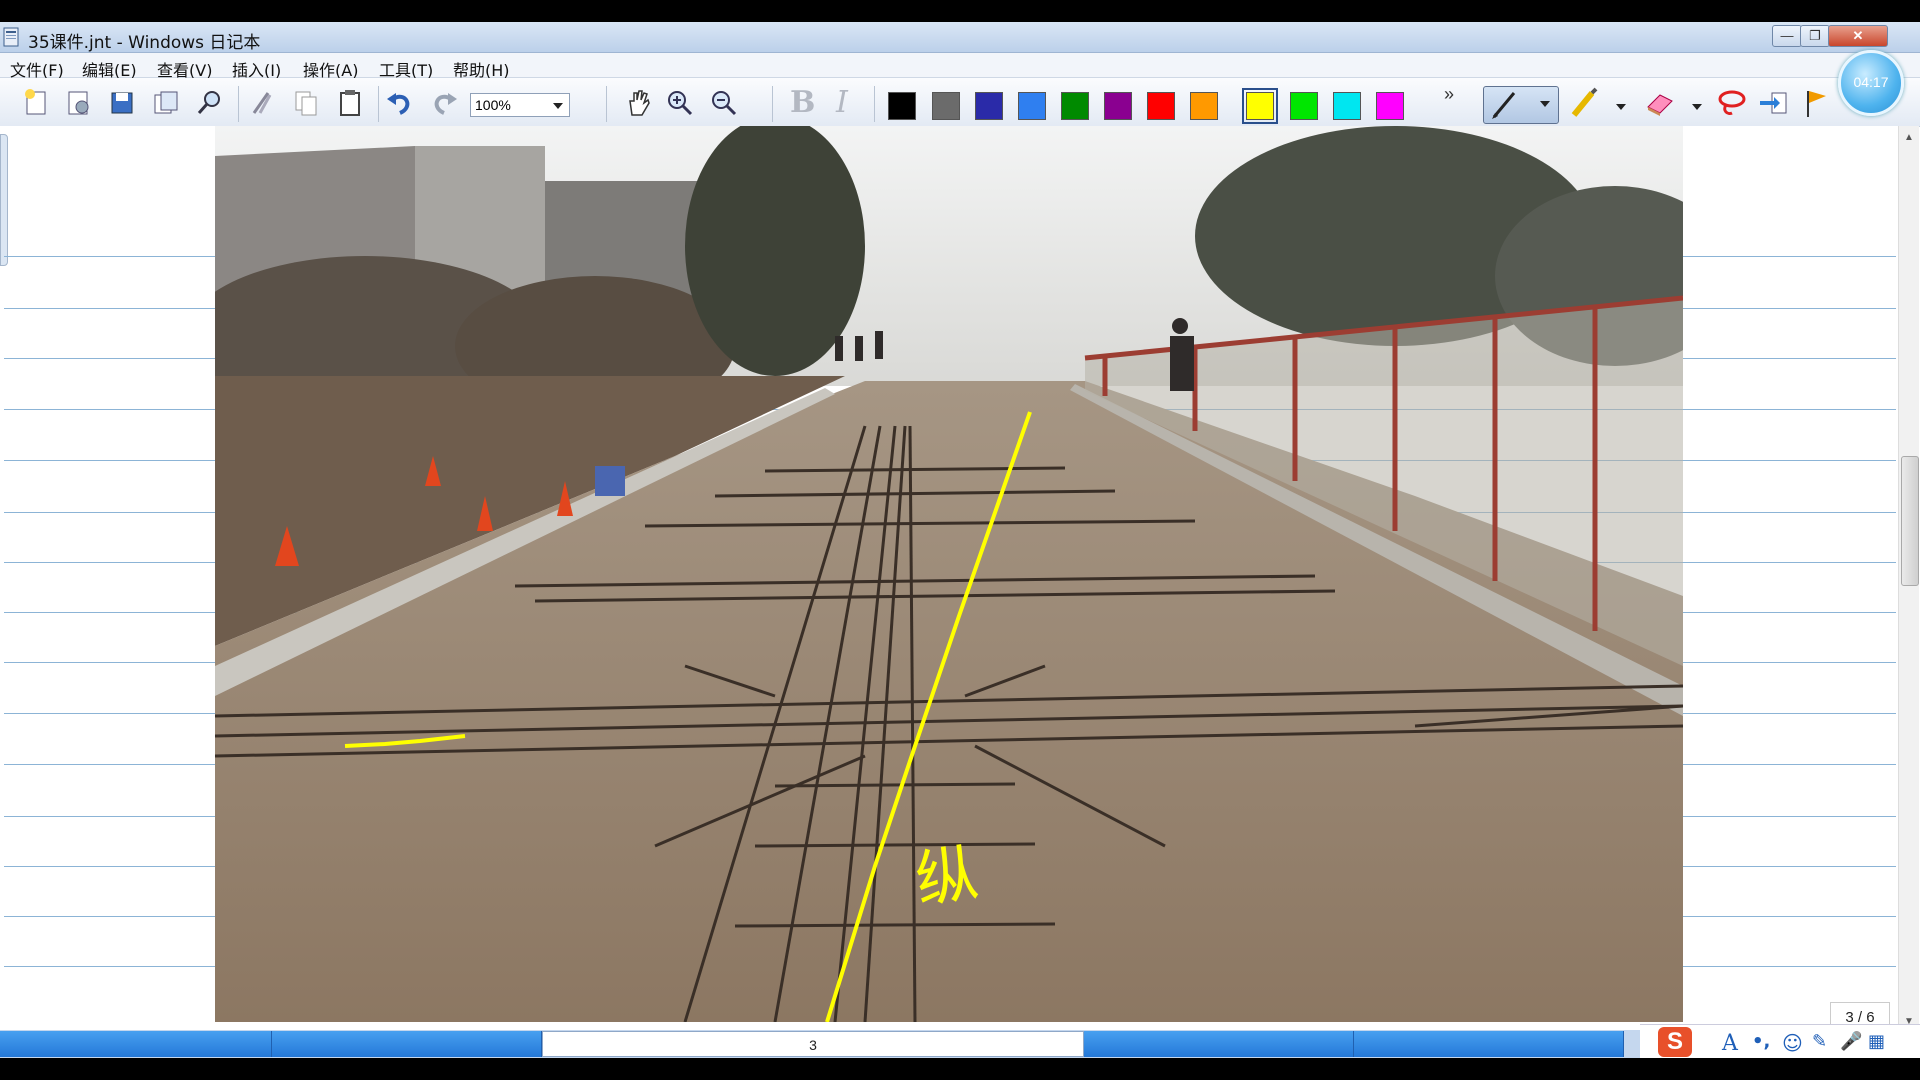 Image resolution: width=1920 pixels, height=1080 pixels. Describe the element at coordinates (1660, 103) in the screenshot. I see `eraser-icon` at that location.